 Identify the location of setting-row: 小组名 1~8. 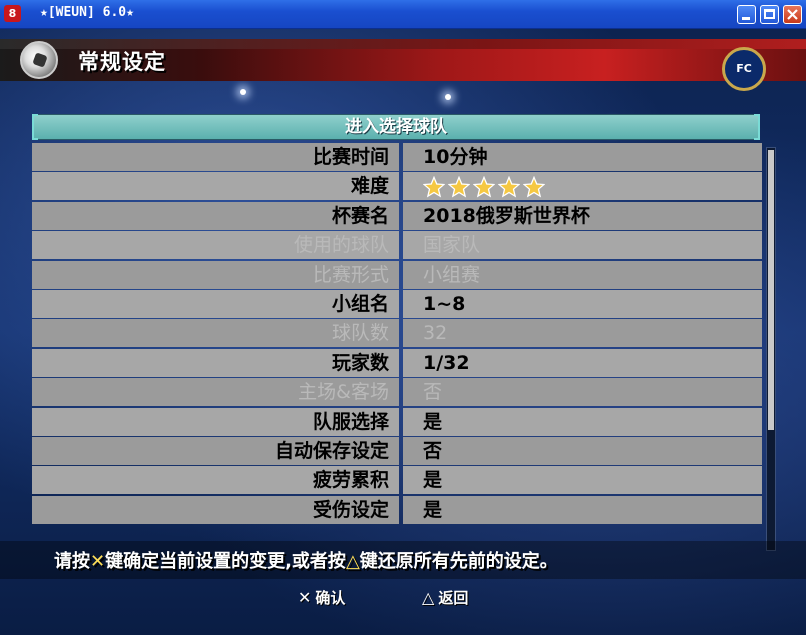
(397, 304).